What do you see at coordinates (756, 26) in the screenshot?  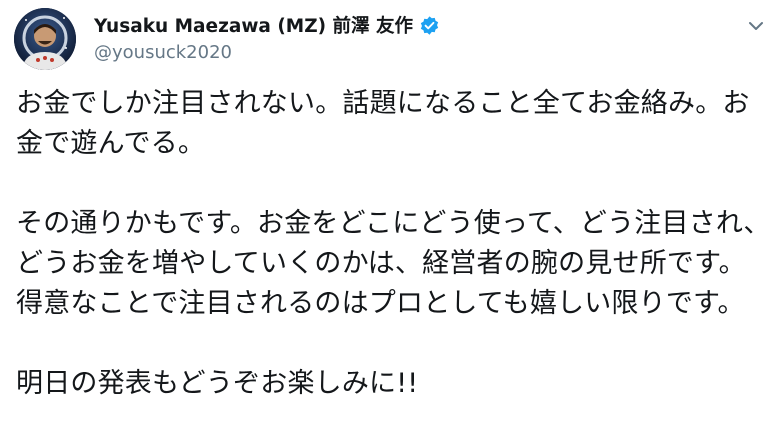 I see `chevron-down-icon` at bounding box center [756, 26].